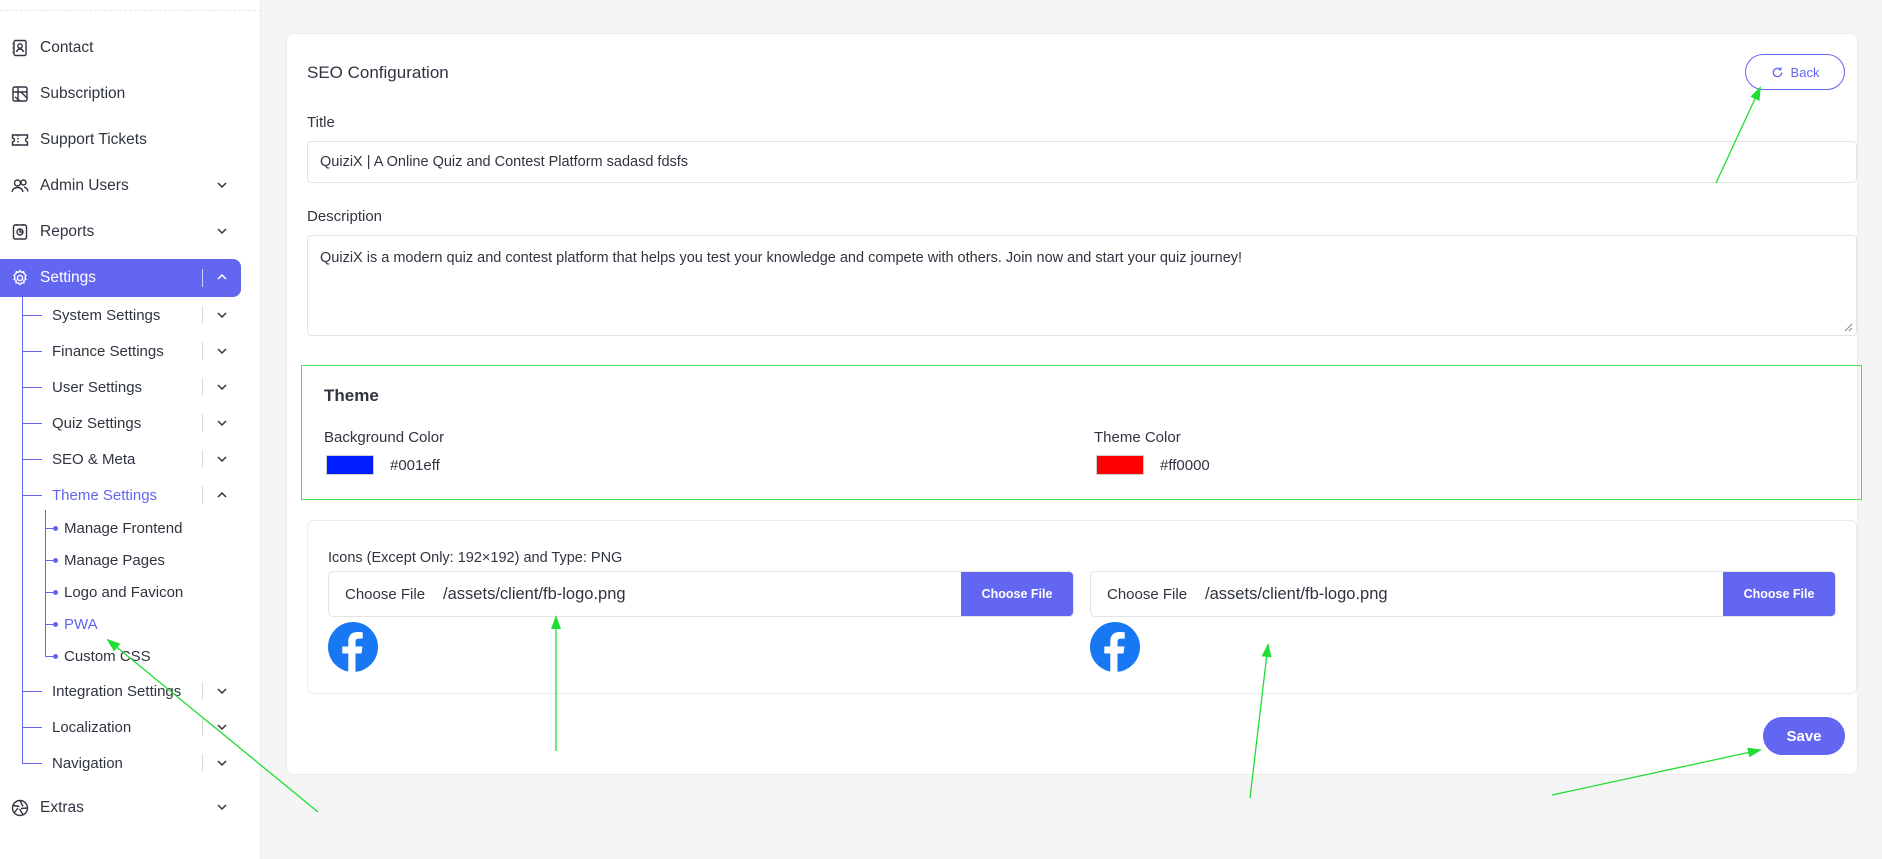 Image resolution: width=1882 pixels, height=859 pixels. Describe the element at coordinates (120, 808) in the screenshot. I see `sidebar-item-extras: Extras` at that location.